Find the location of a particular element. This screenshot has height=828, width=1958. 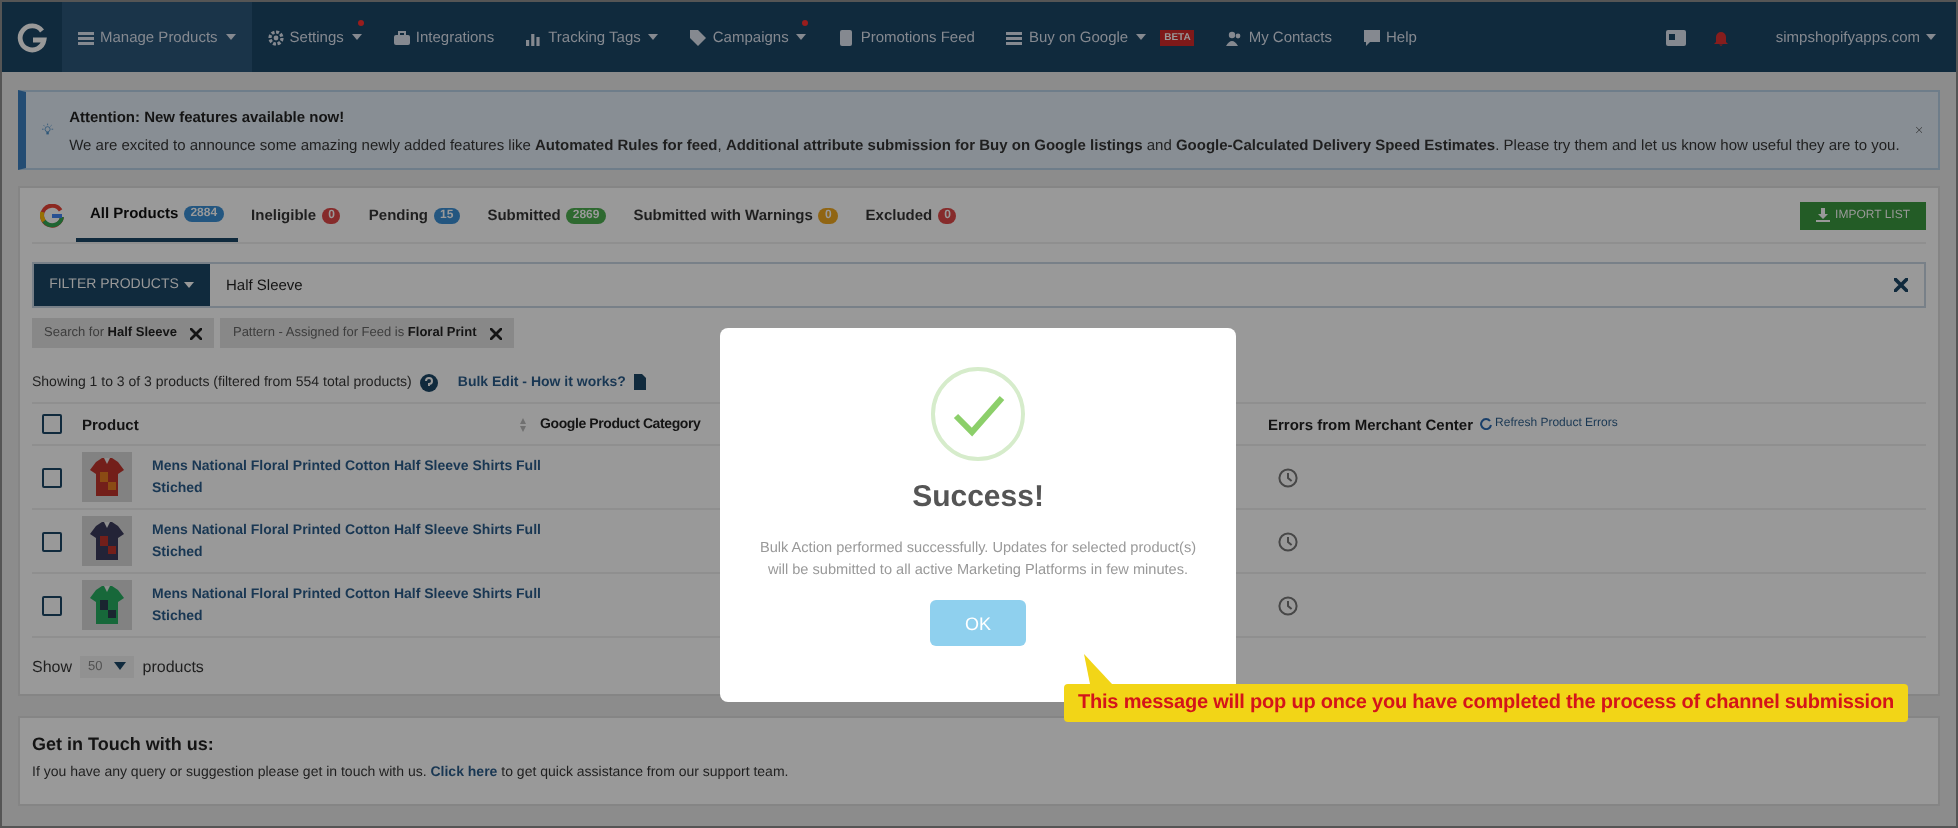

briefcase-icon is located at coordinates (401, 37).